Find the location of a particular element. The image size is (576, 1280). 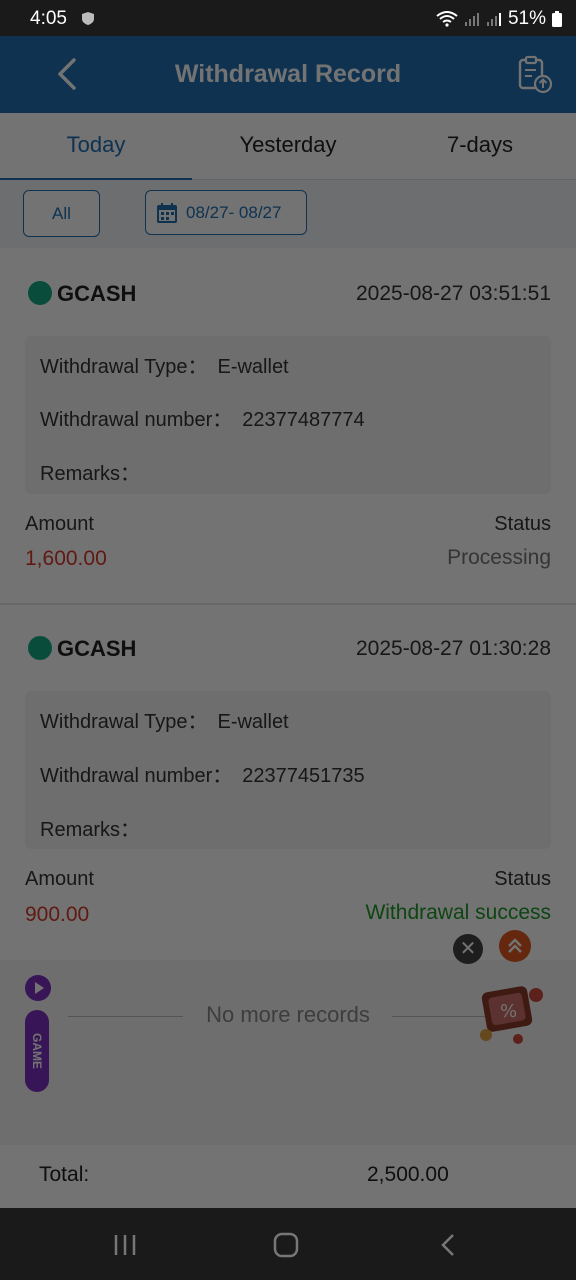

wifi-icon is located at coordinates (447, 19).